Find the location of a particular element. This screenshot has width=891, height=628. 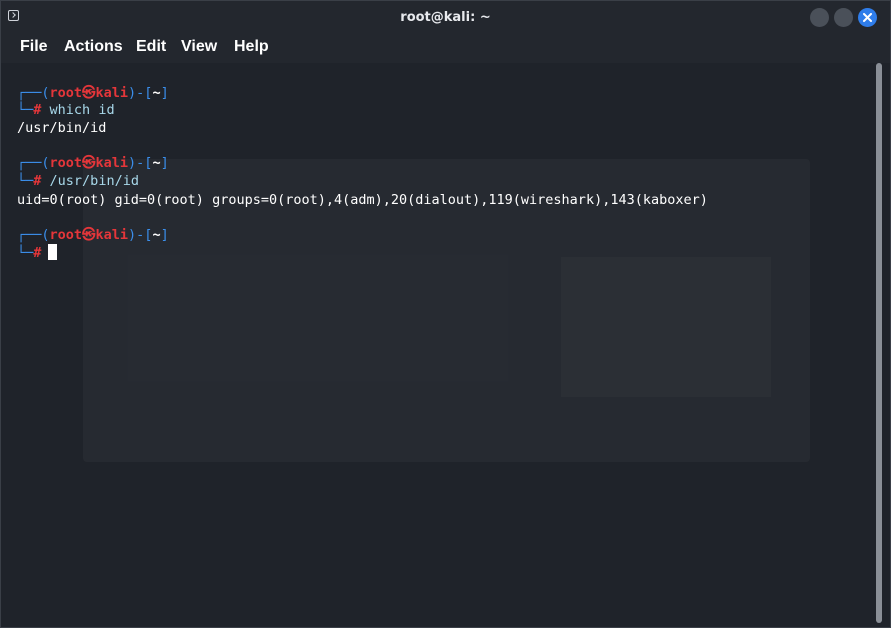

close-icon is located at coordinates (867, 17).